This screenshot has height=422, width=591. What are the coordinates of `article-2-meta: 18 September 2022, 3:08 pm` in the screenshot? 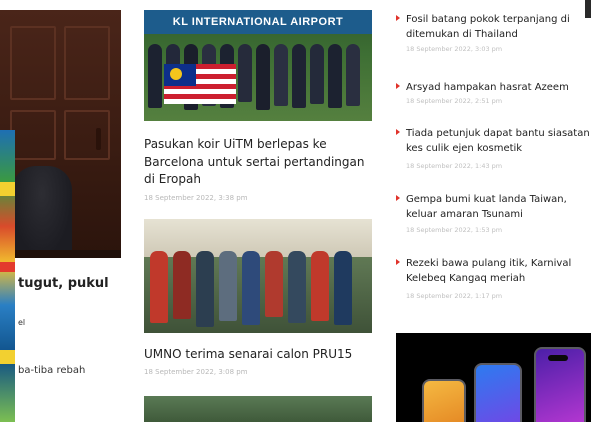 It's located at (196, 372).